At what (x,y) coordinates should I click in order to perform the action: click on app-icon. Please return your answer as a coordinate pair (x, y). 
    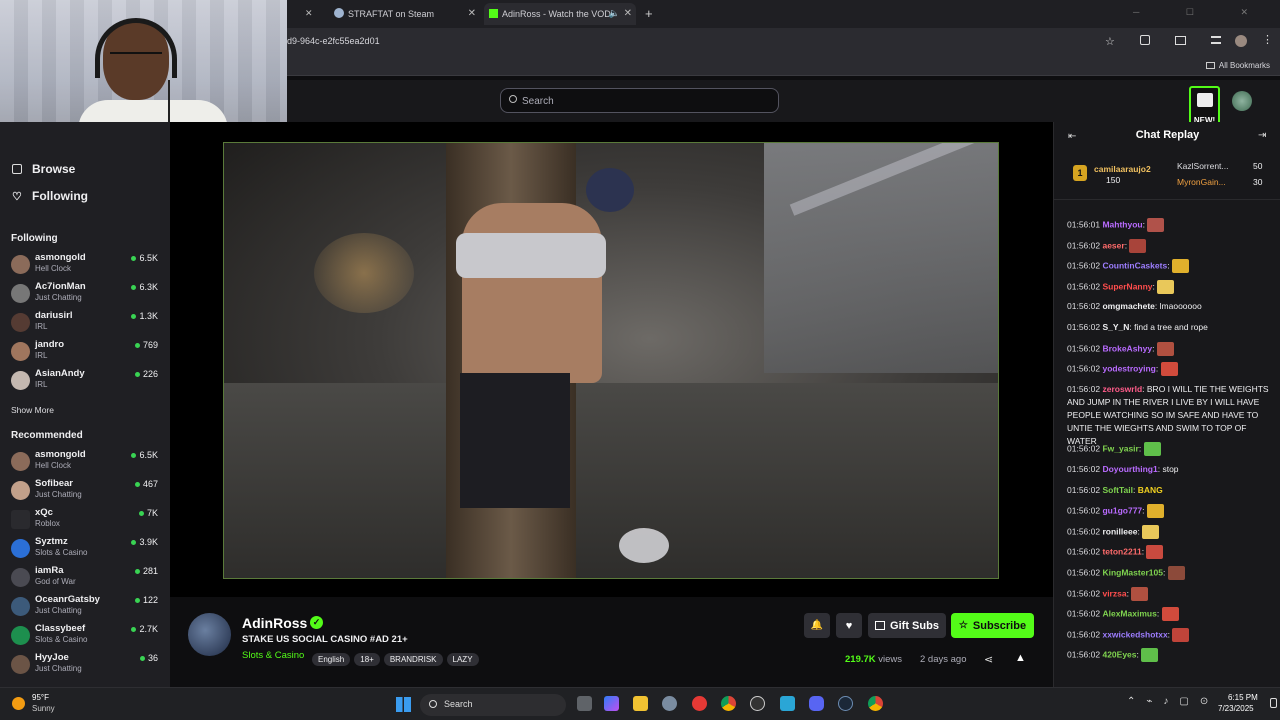
    Looking at the image, I should click on (787, 703).